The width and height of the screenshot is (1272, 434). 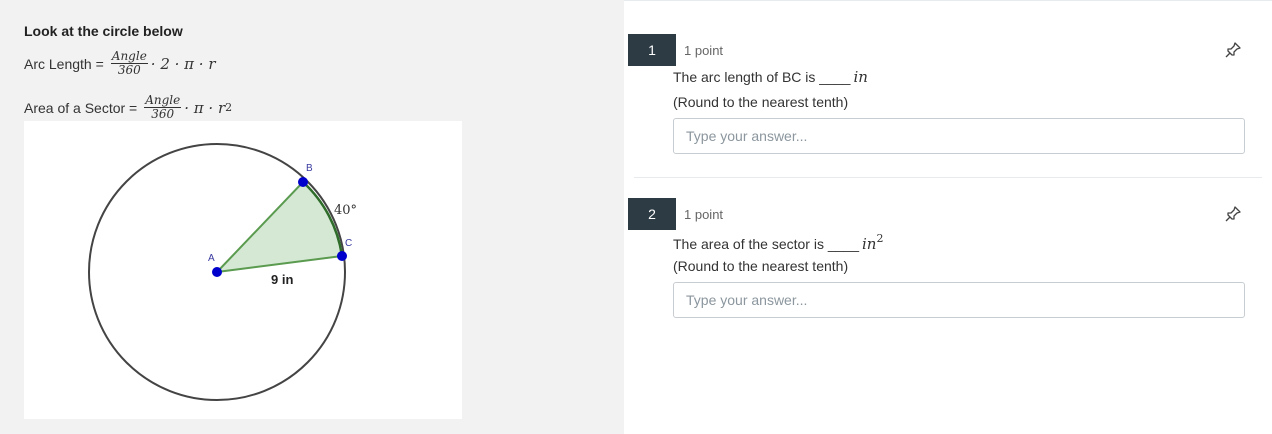 I want to click on arc-fraction: Angle 360, so click(x=129, y=63).